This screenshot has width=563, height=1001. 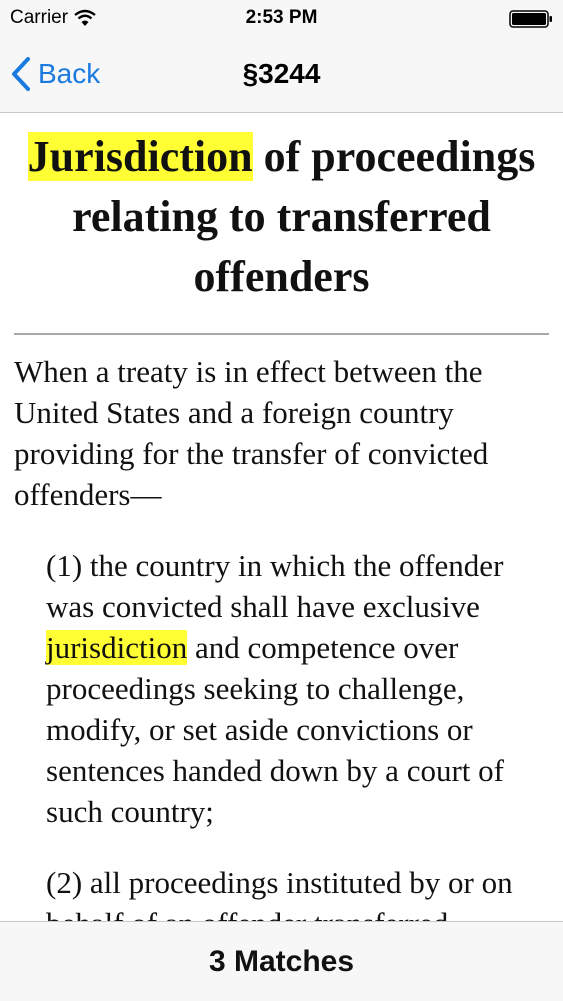 I want to click on bottom-toolbar: 3 Matches, so click(x=281, y=961).